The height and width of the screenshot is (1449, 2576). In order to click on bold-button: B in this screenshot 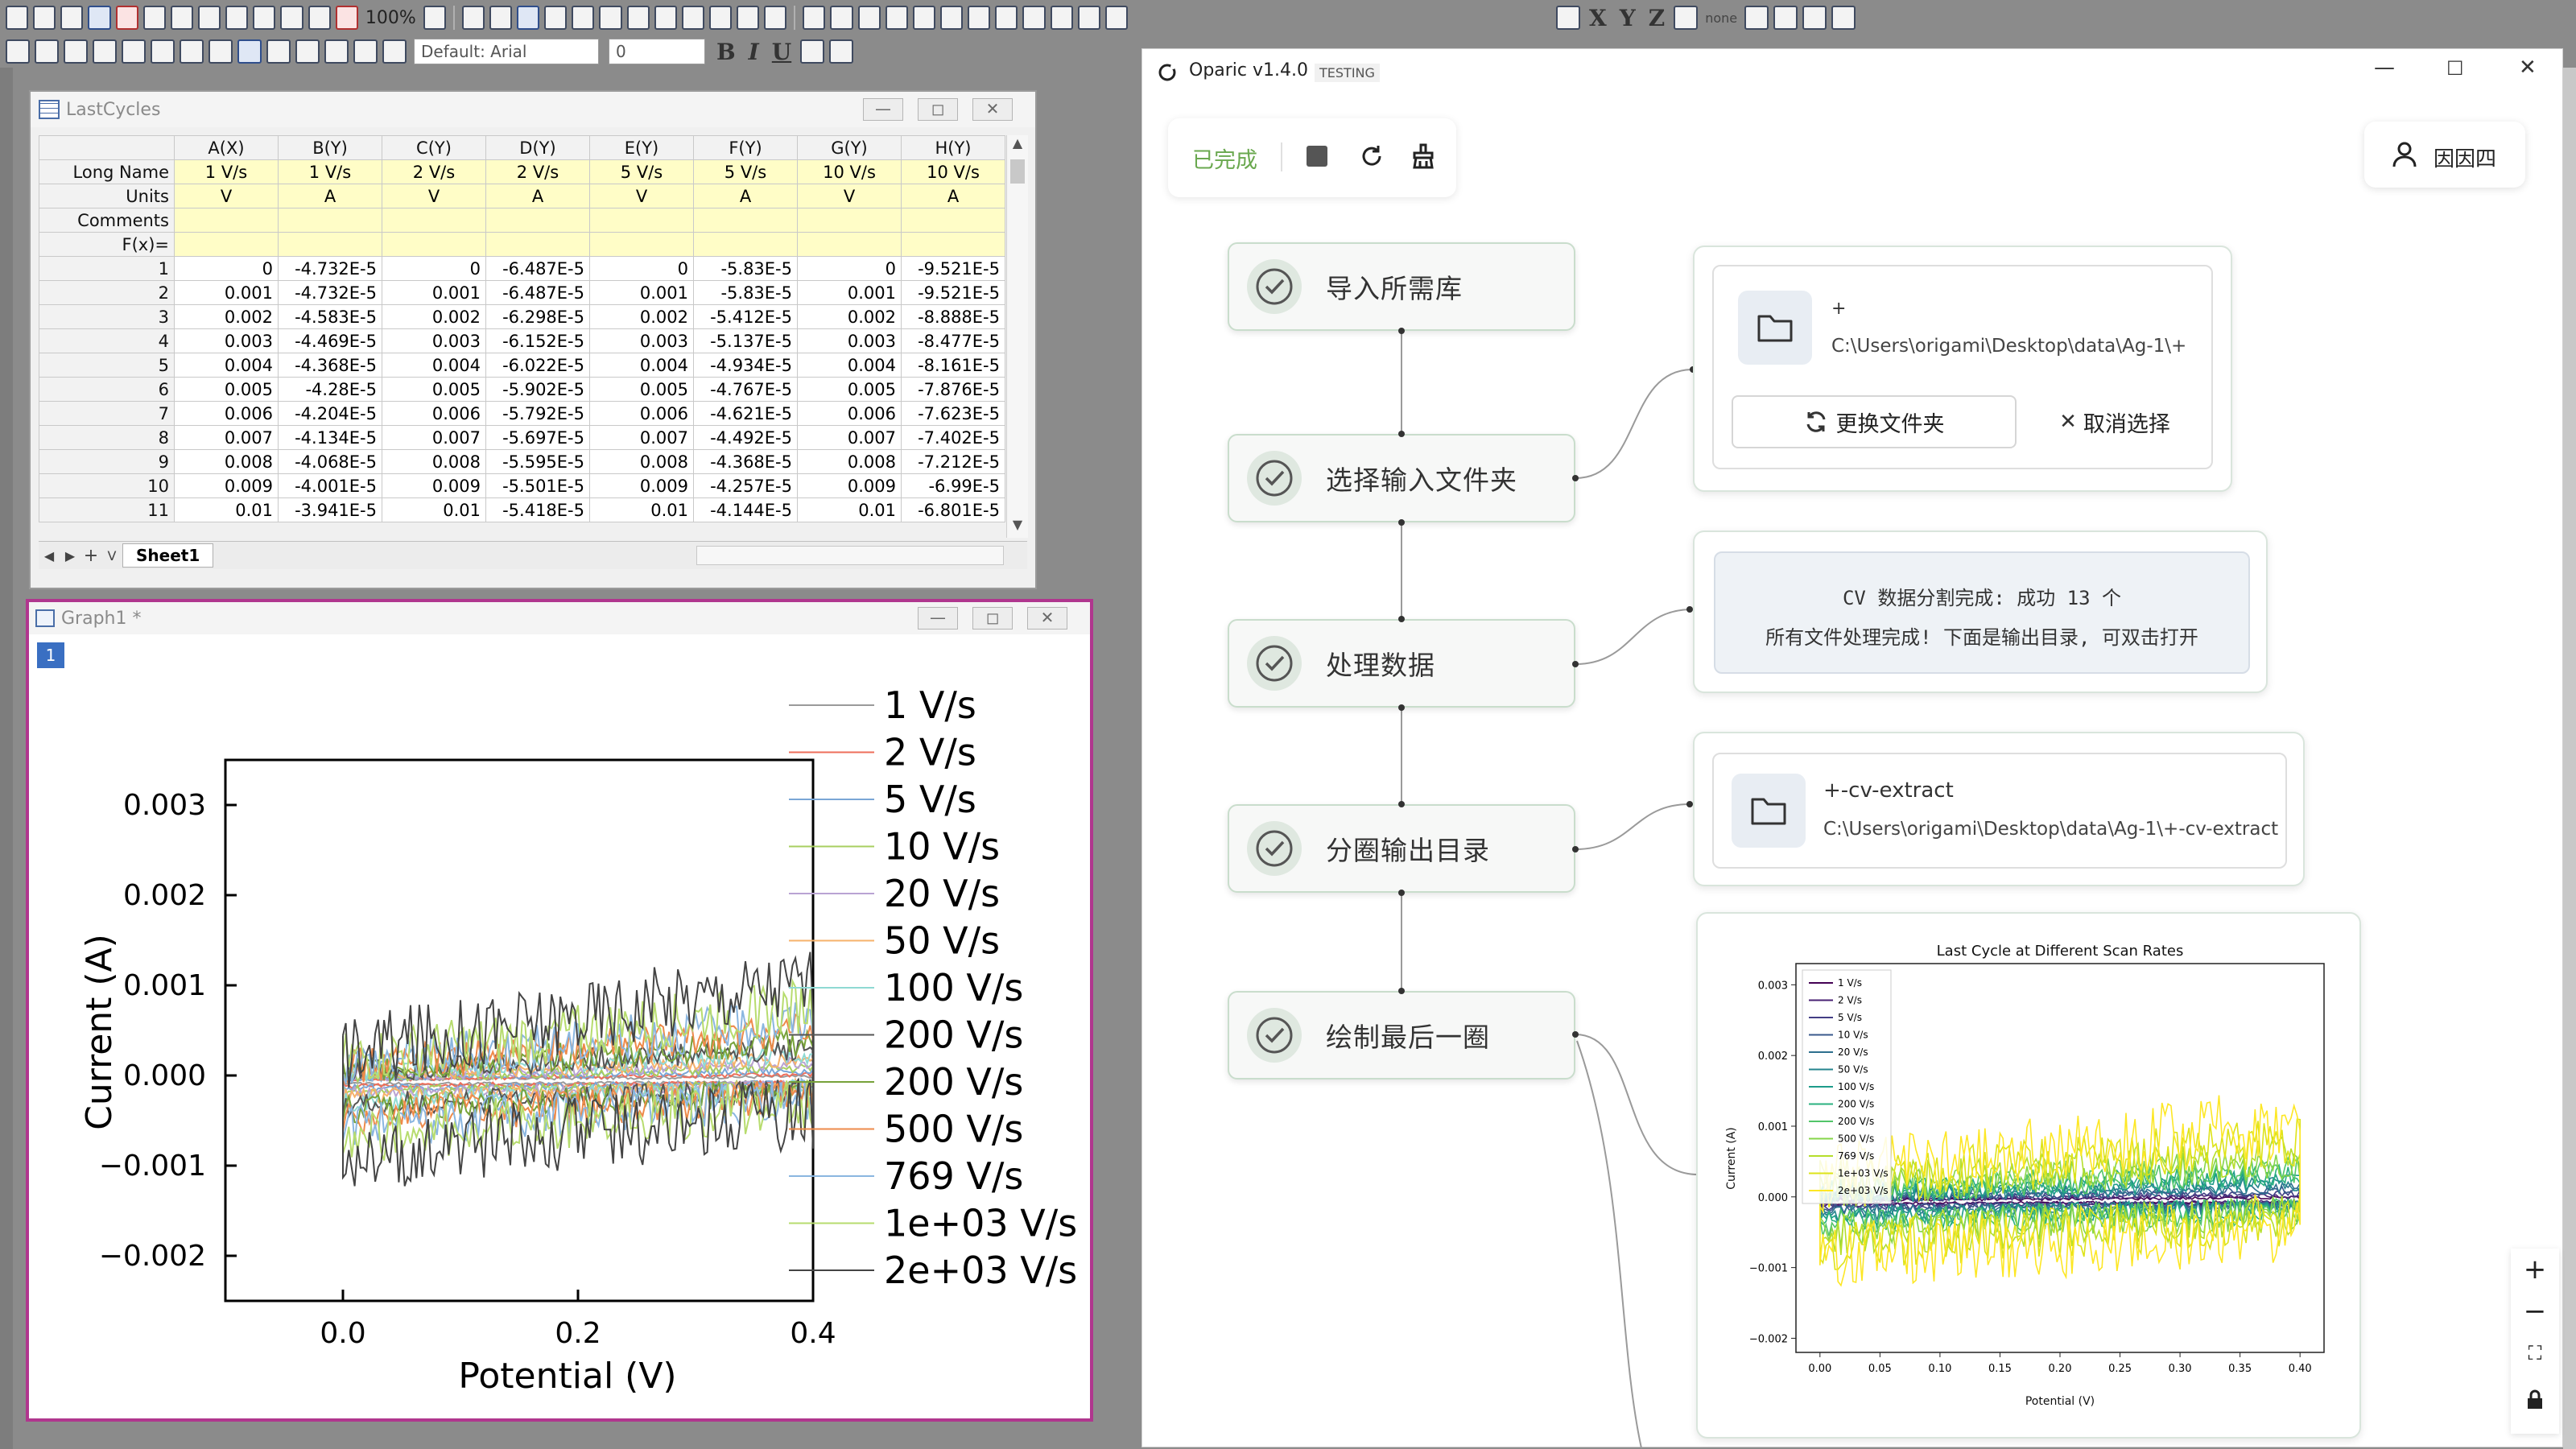, I will do `click(726, 52)`.